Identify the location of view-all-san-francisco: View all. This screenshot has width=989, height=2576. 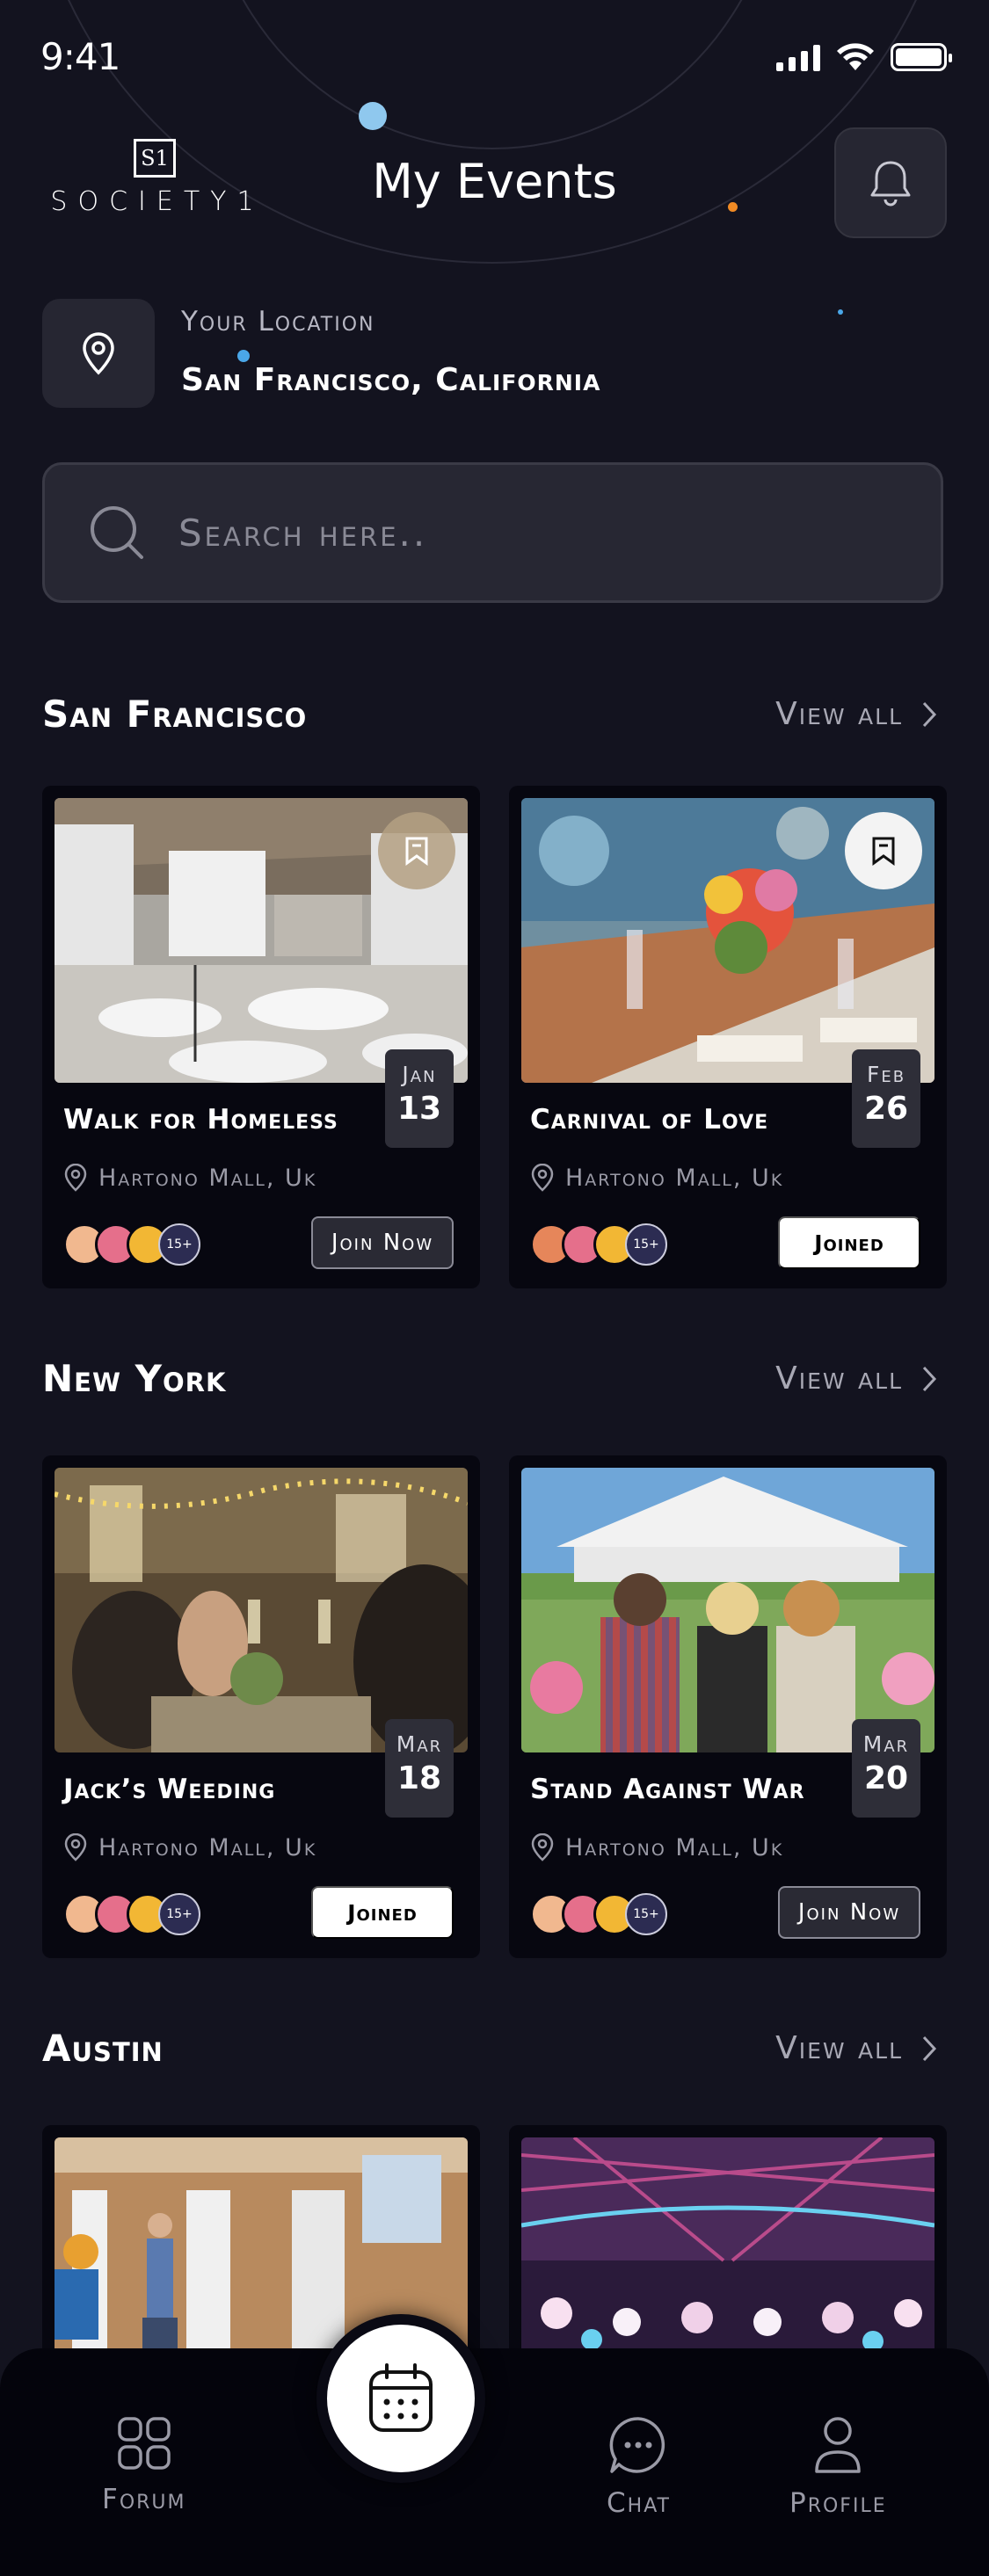
(857, 714).